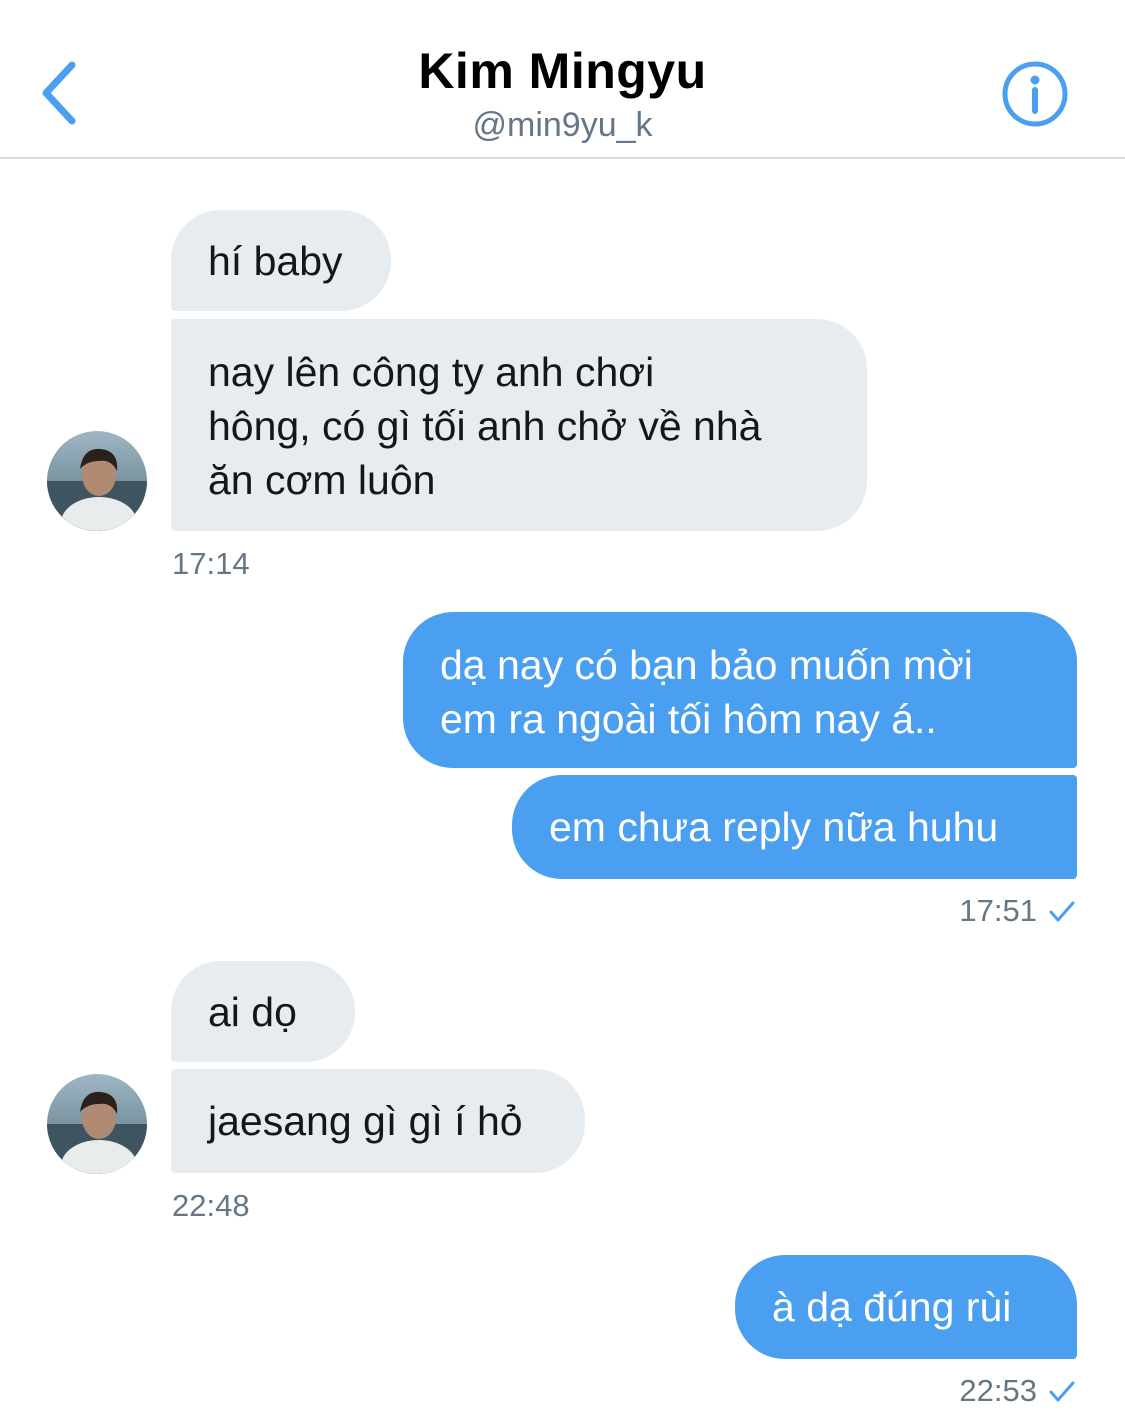  I want to click on message-text: em chưa reply nữa huhu, so click(774, 827).